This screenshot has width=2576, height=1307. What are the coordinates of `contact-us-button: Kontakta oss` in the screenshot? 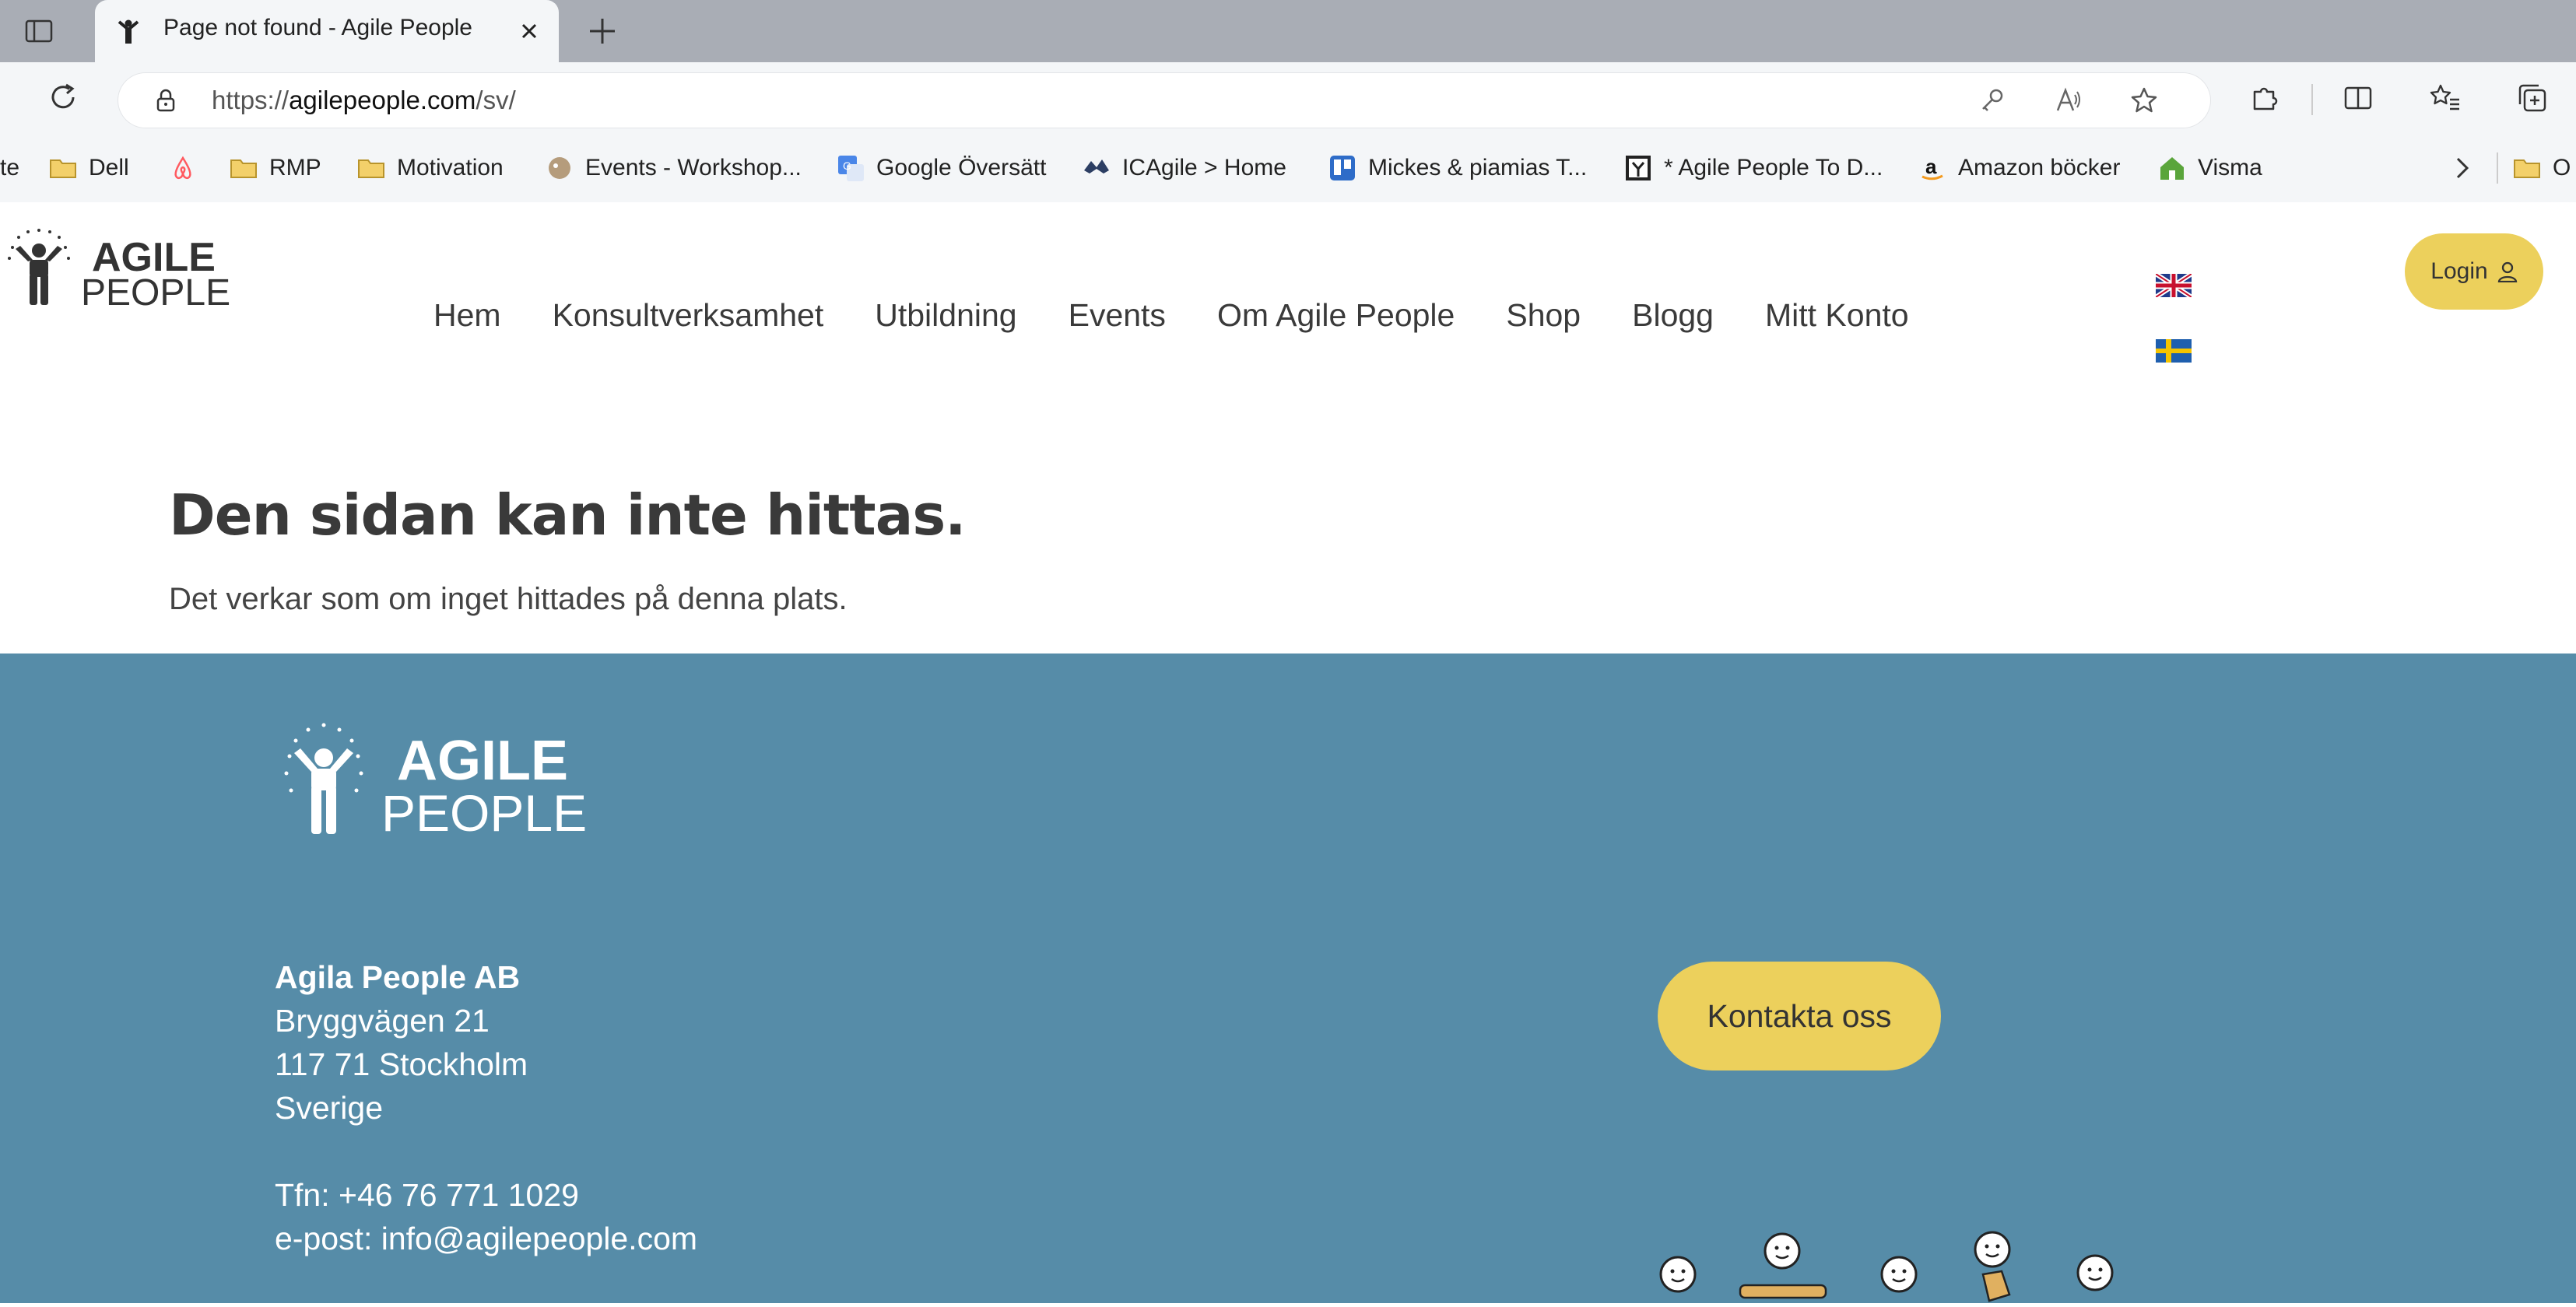 It's located at (1800, 1016).